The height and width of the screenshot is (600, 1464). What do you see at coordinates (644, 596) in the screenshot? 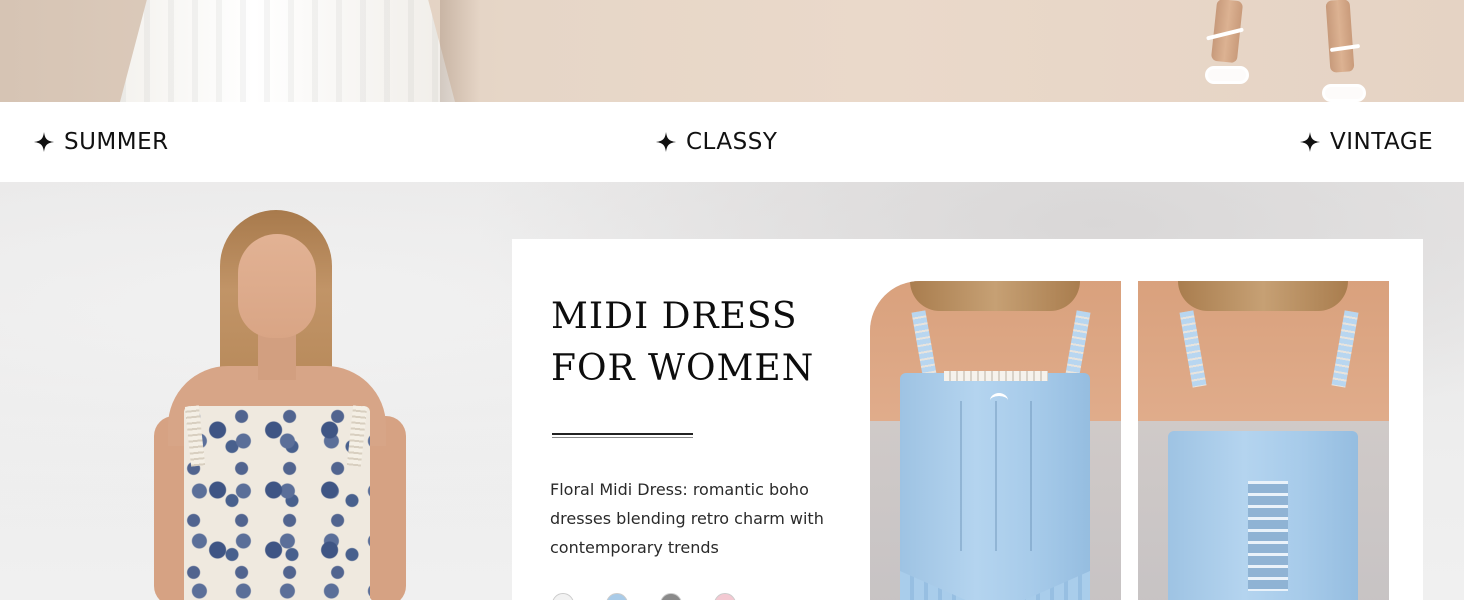
I see `color-swatches` at bounding box center [644, 596].